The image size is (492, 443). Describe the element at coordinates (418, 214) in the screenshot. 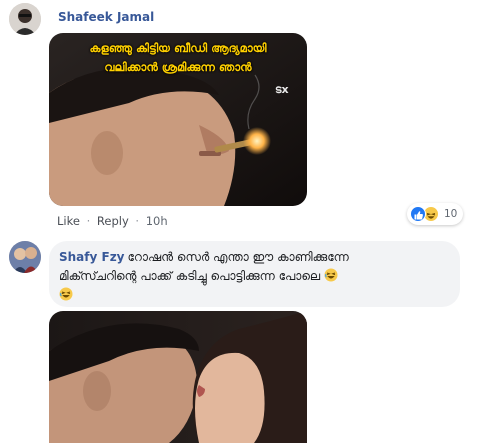

I see `like-icon` at that location.